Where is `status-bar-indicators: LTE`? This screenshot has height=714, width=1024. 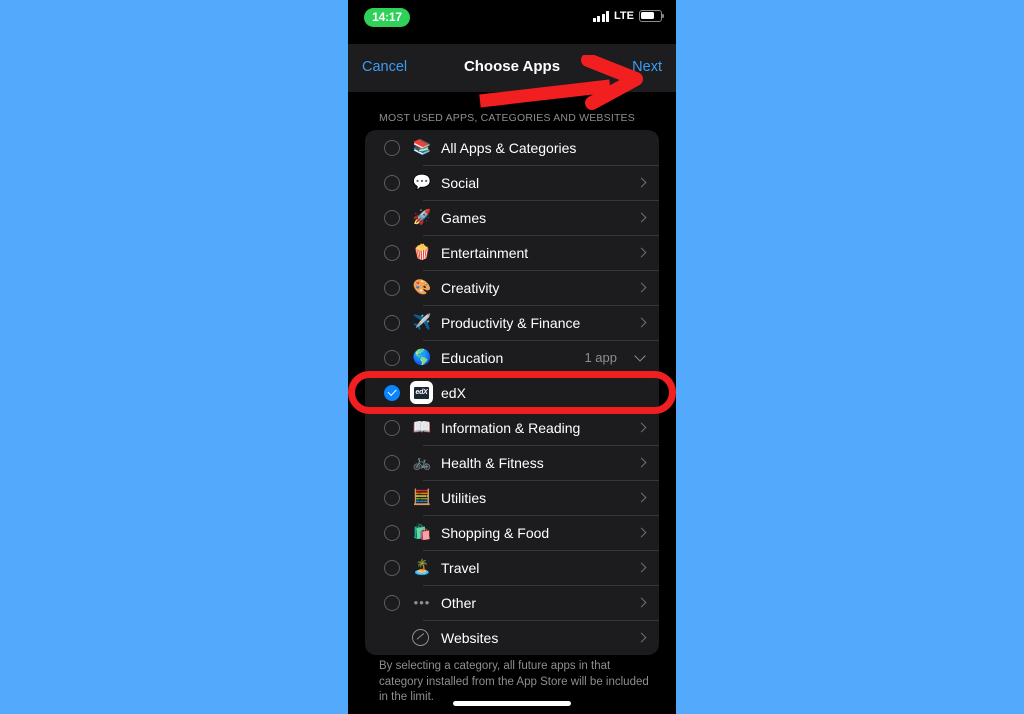
status-bar-indicators: LTE is located at coordinates (628, 16).